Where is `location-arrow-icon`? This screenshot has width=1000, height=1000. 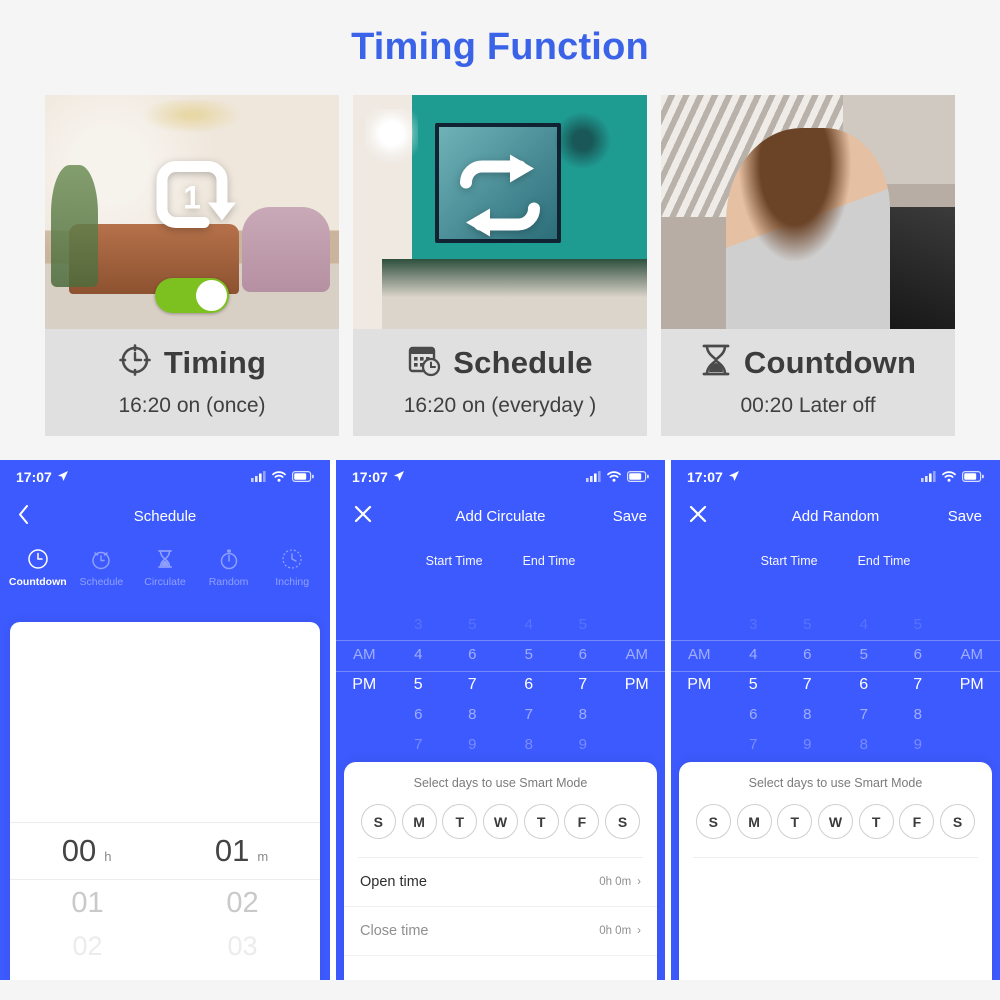 location-arrow-icon is located at coordinates (734, 477).